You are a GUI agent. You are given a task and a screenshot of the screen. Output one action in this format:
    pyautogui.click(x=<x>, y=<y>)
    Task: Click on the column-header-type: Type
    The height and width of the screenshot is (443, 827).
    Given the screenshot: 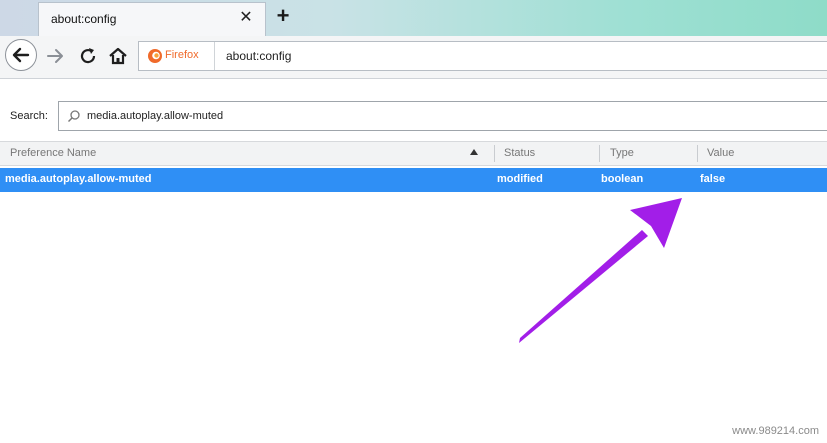 What is the action you would take?
    pyautogui.click(x=622, y=153)
    